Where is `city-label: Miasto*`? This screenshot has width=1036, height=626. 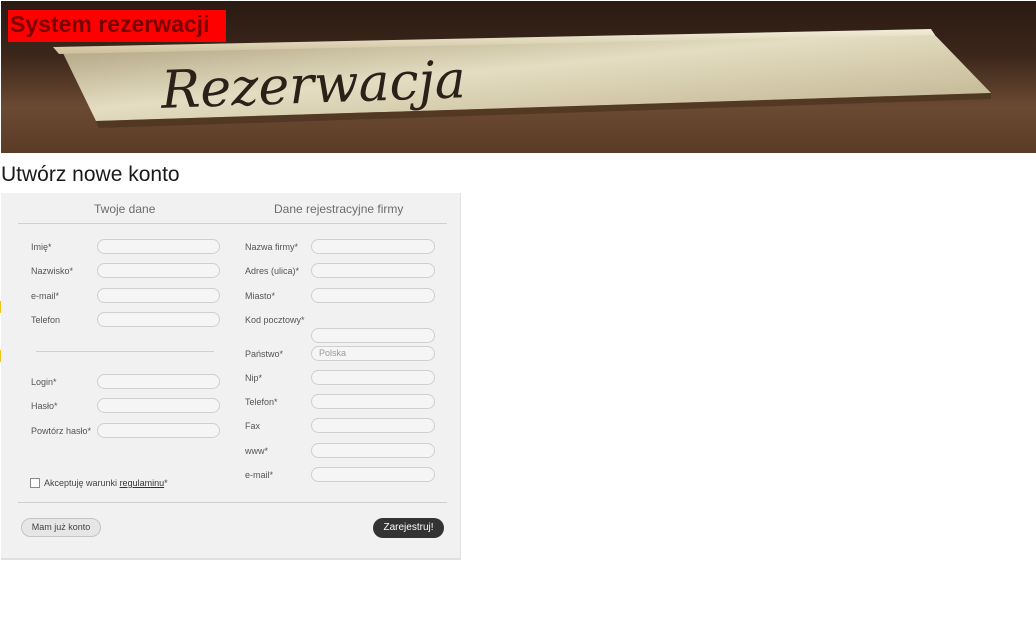
city-label: Miasto* is located at coordinates (260, 296).